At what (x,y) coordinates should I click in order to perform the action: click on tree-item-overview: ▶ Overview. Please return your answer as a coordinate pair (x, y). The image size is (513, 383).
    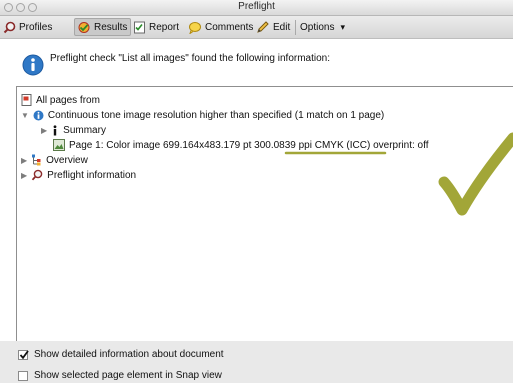
    Looking at the image, I should click on (54, 160).